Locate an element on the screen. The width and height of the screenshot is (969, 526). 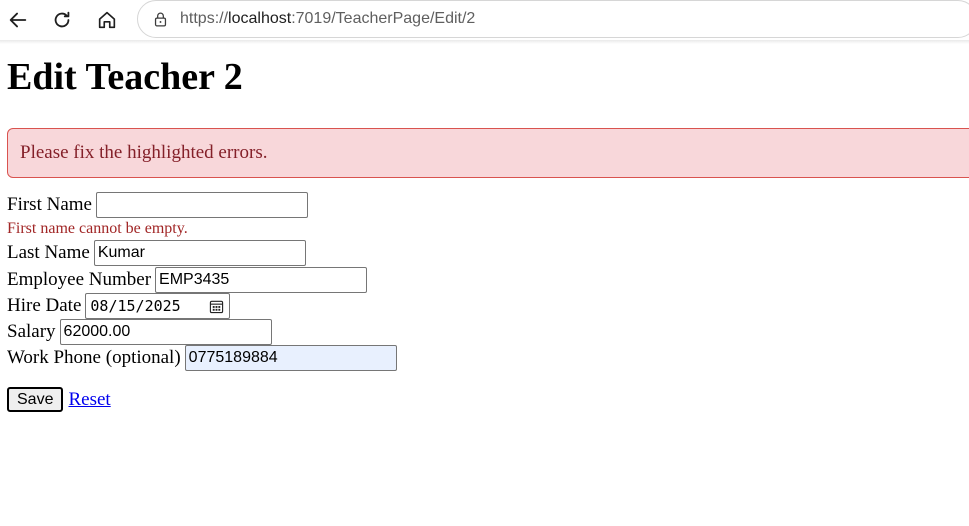
hire-date-row: Hire Date 08/15/2025 is located at coordinates (119, 306).